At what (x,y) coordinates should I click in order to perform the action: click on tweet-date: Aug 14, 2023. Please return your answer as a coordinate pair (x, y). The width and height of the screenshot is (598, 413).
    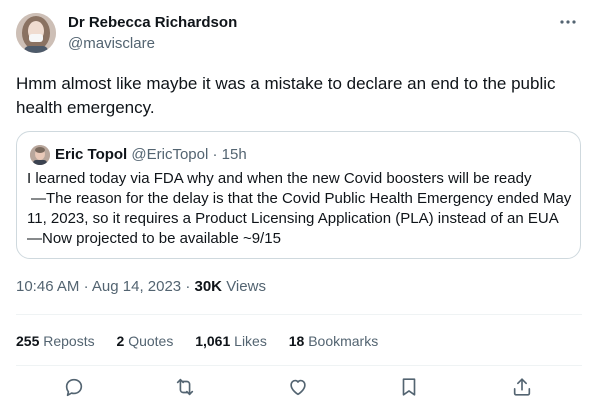
    Looking at the image, I should click on (136, 286).